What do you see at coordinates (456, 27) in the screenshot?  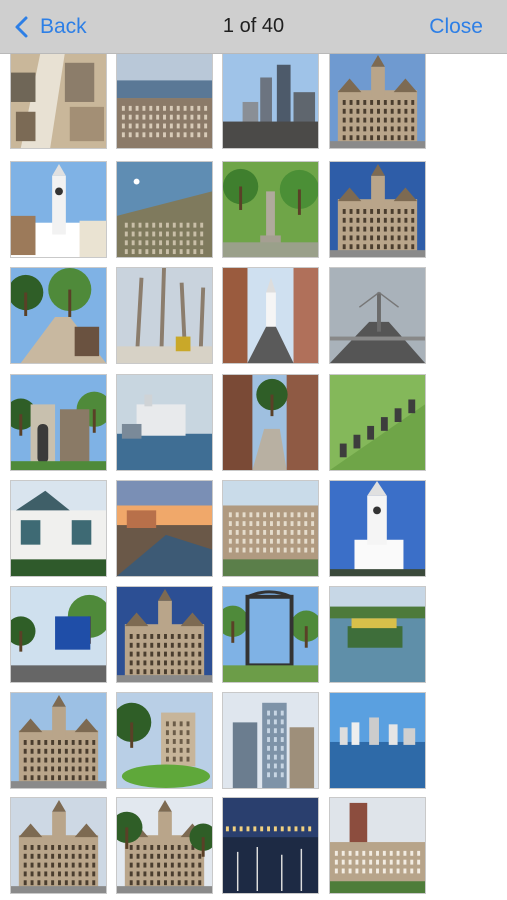 I see `close-button: Close` at bounding box center [456, 27].